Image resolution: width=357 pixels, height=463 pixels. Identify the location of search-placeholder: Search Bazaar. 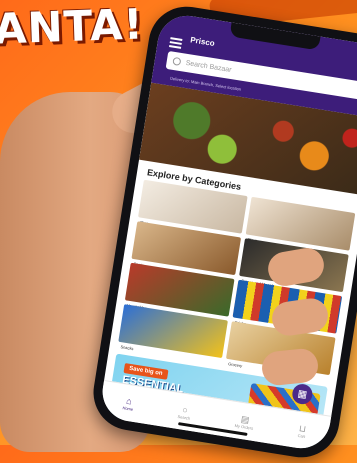
(209, 66).